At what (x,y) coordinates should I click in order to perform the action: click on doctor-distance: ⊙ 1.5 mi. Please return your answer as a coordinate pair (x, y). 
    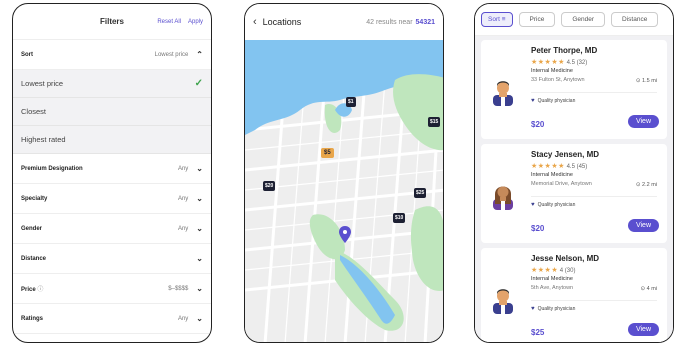
    Looking at the image, I should click on (646, 81).